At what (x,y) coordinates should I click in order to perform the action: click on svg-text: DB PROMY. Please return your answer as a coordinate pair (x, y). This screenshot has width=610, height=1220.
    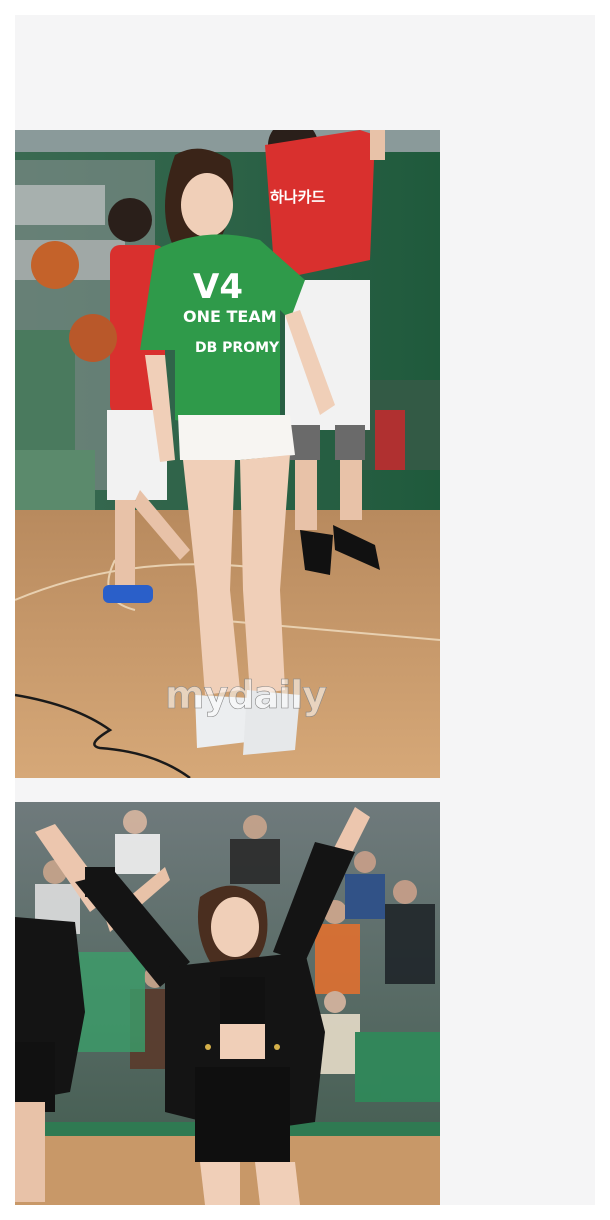
    Looking at the image, I should click on (237, 348).